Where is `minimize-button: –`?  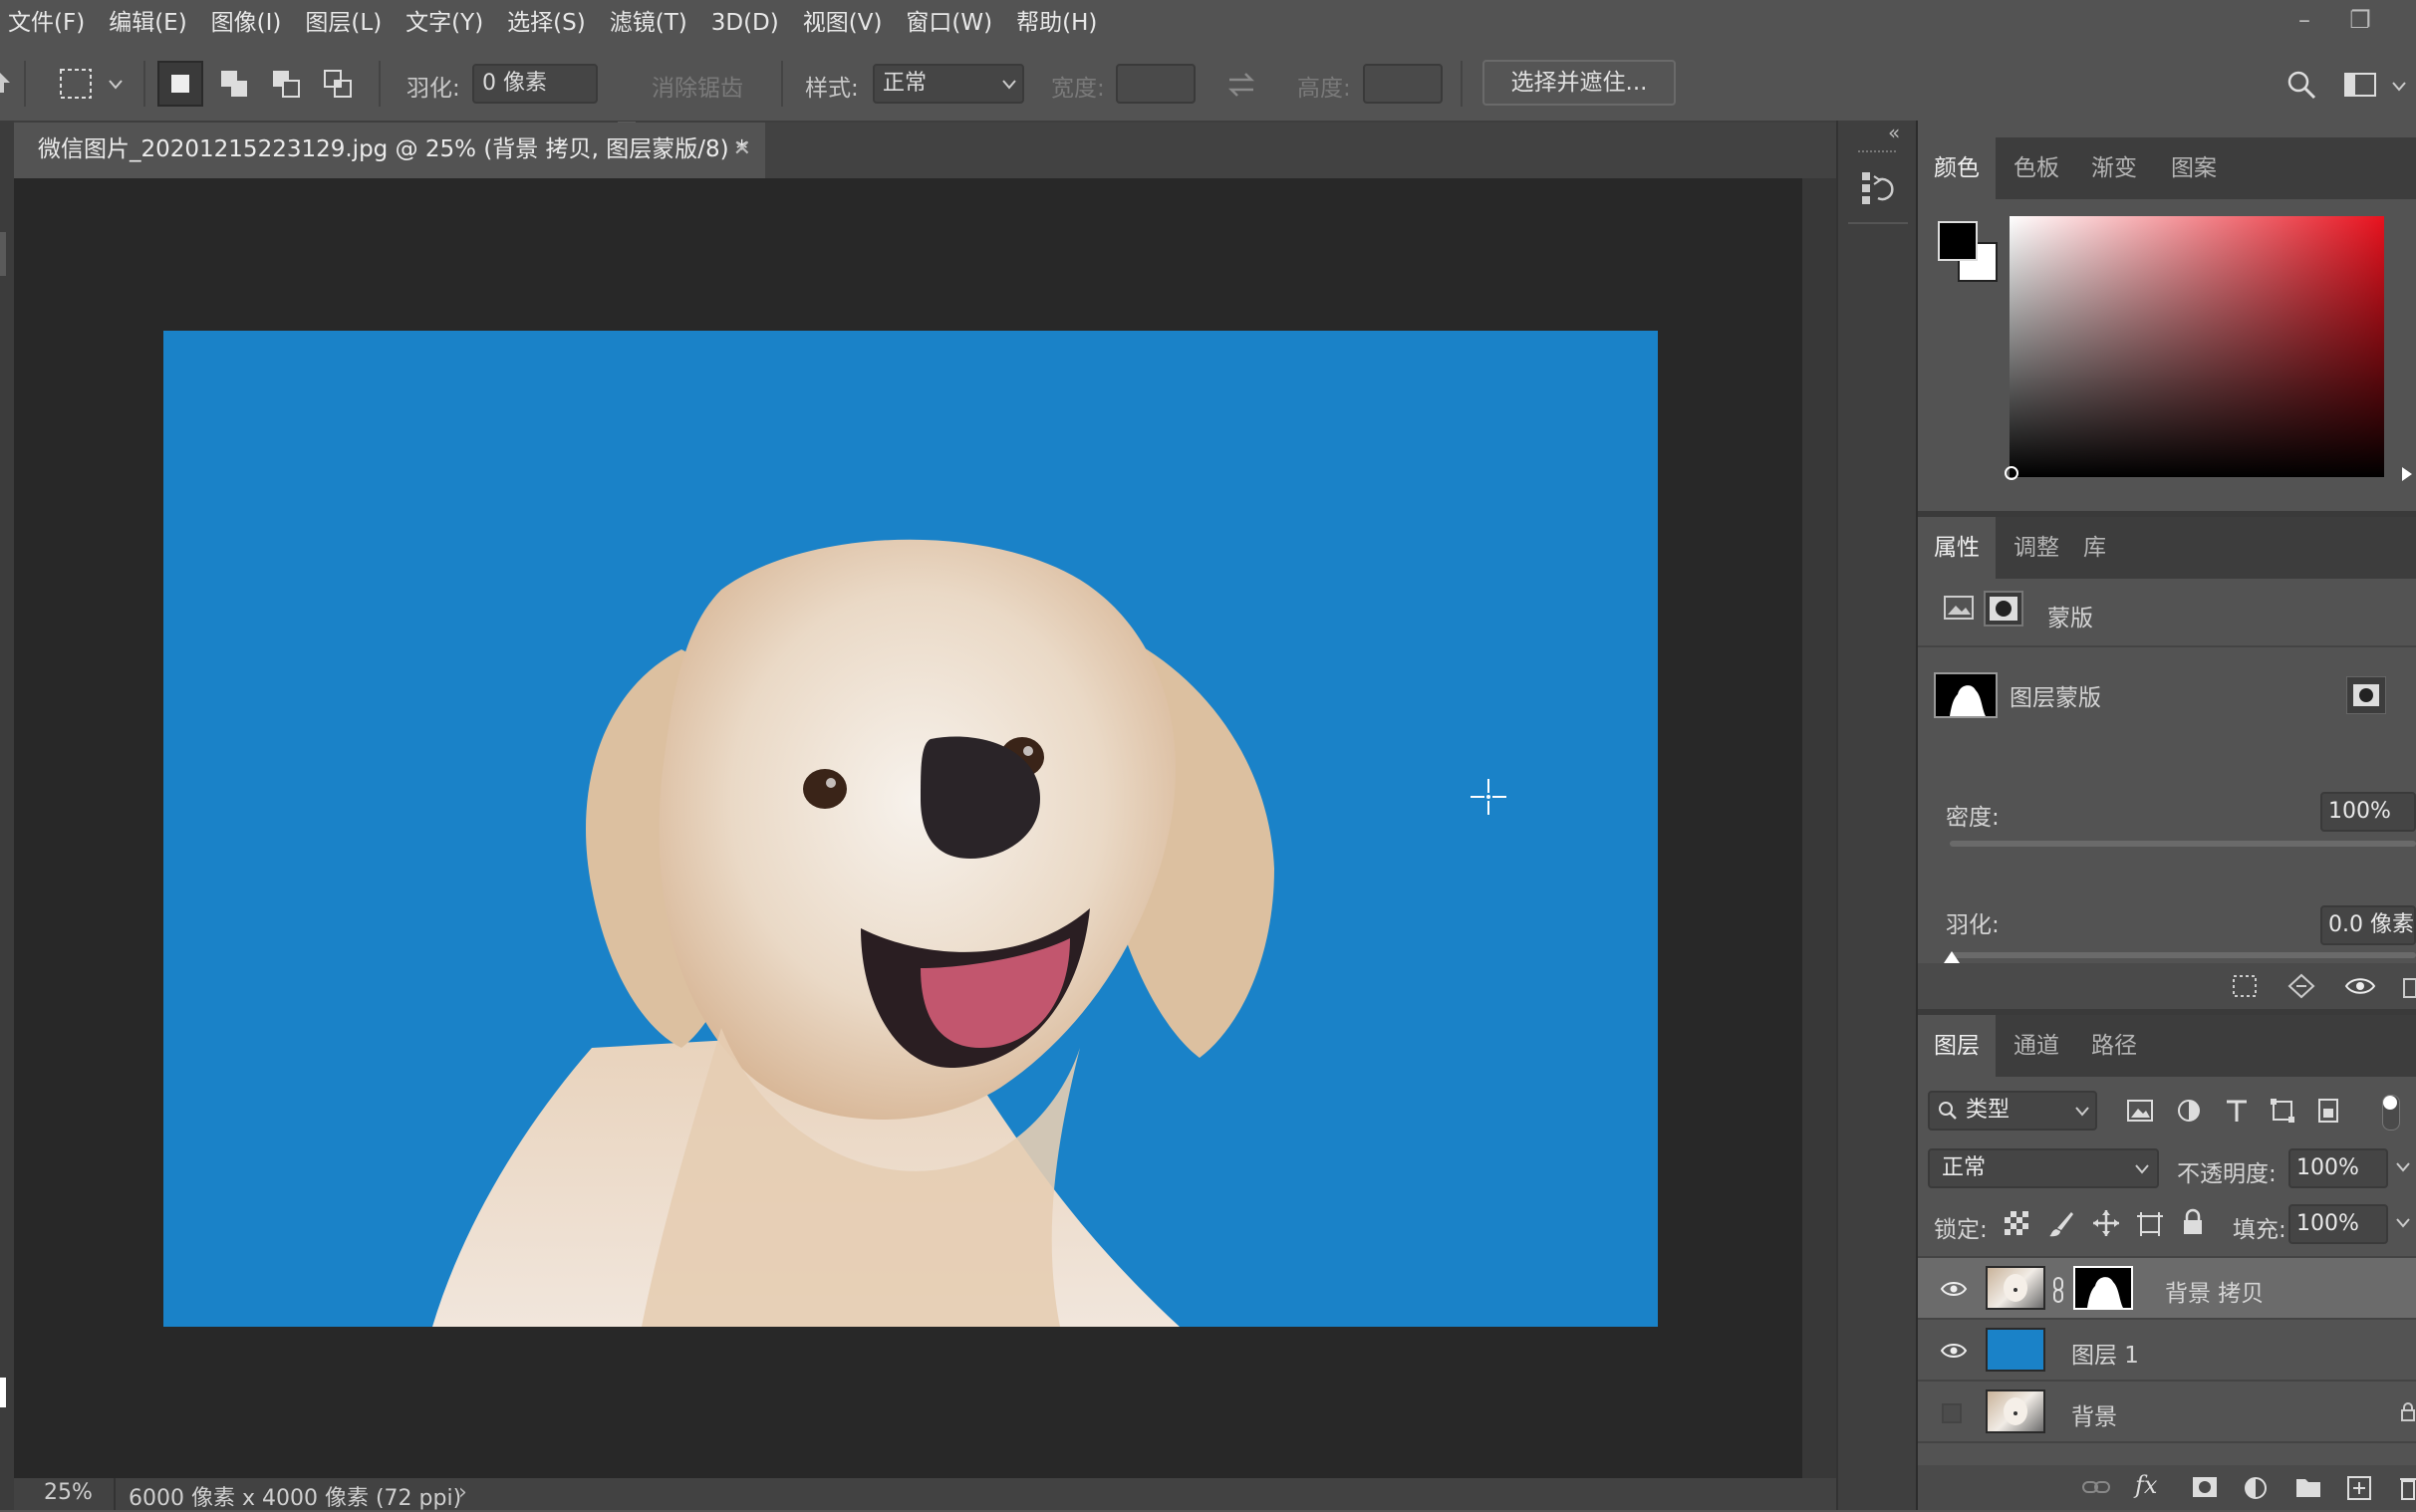
minimize-button: – is located at coordinates (2304, 20).